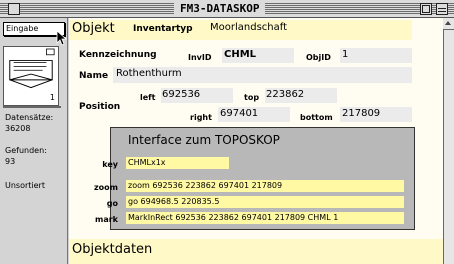  I want to click on section-heading-objektdaten: Objektdaten, so click(112, 249).